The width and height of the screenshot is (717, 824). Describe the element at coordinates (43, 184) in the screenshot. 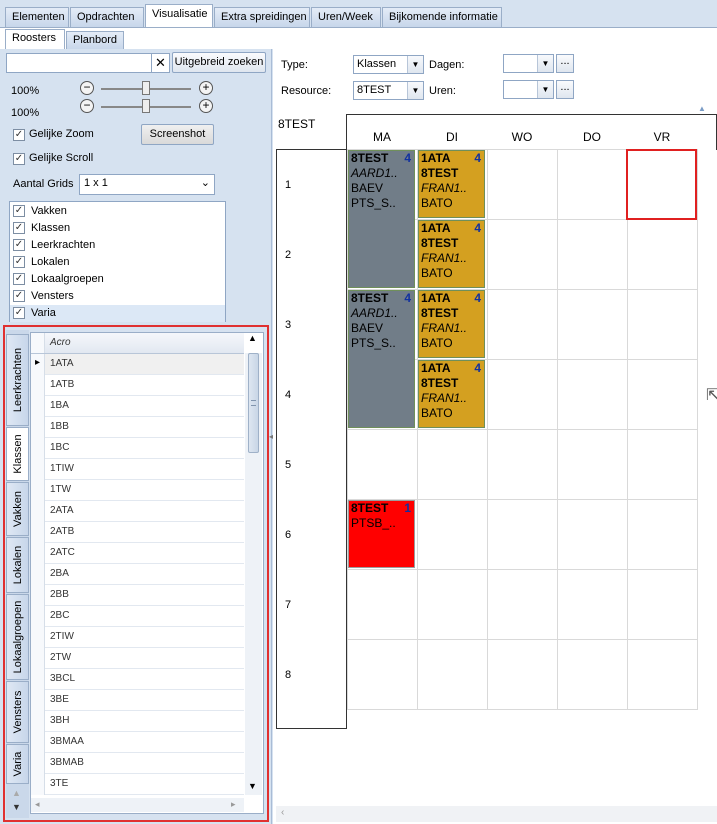

I see `grids-label: Aantal Grids` at that location.